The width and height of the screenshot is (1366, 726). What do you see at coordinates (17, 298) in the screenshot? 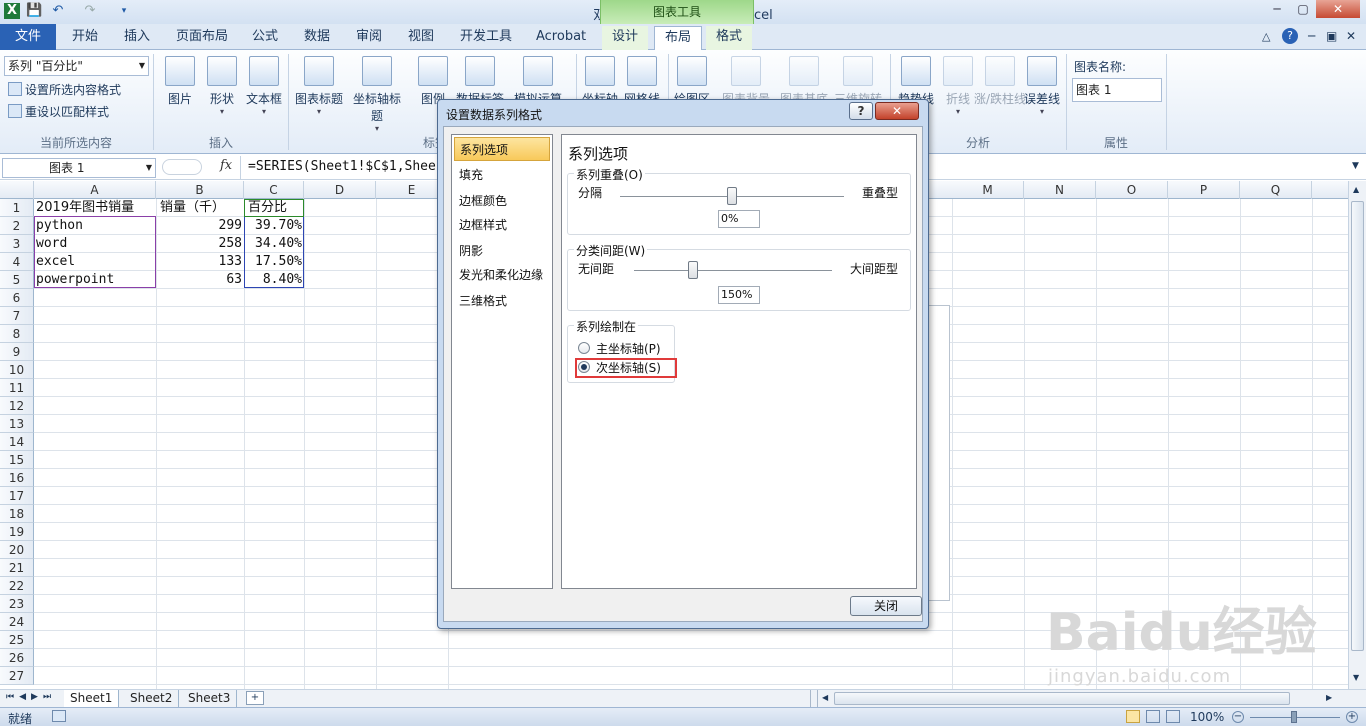
I see `row-header: 6` at bounding box center [17, 298].